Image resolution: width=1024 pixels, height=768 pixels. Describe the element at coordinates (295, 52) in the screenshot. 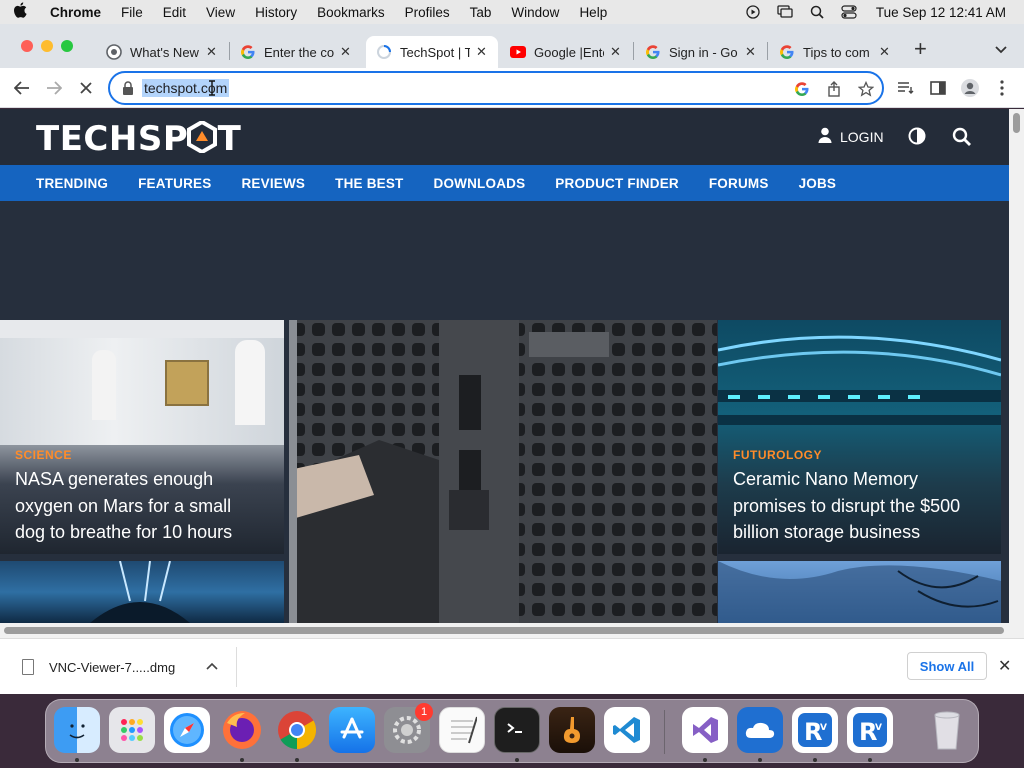

I see `tab-enter-the-code: Enter the co ✕` at that location.